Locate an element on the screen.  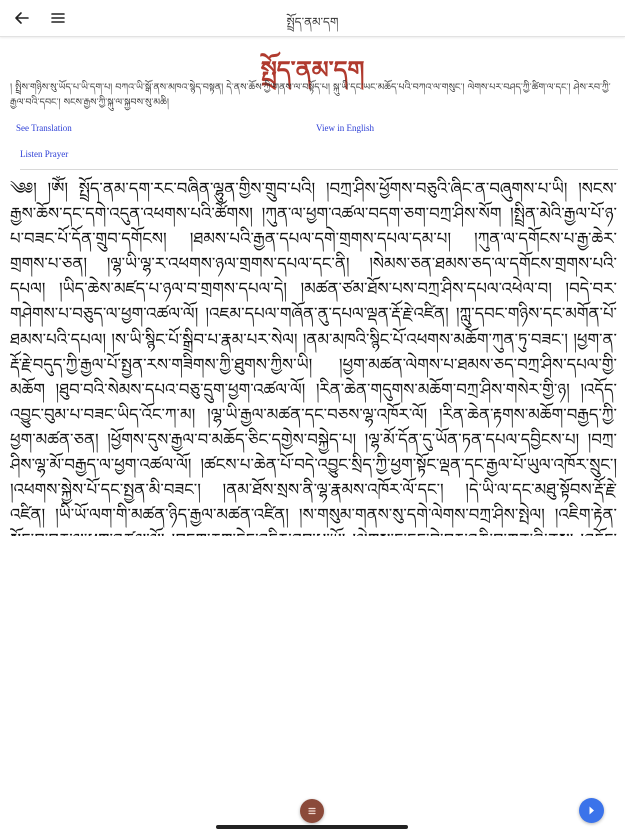
app-title: སྤྲོད་ནམ་དག is located at coordinates (312, 22).